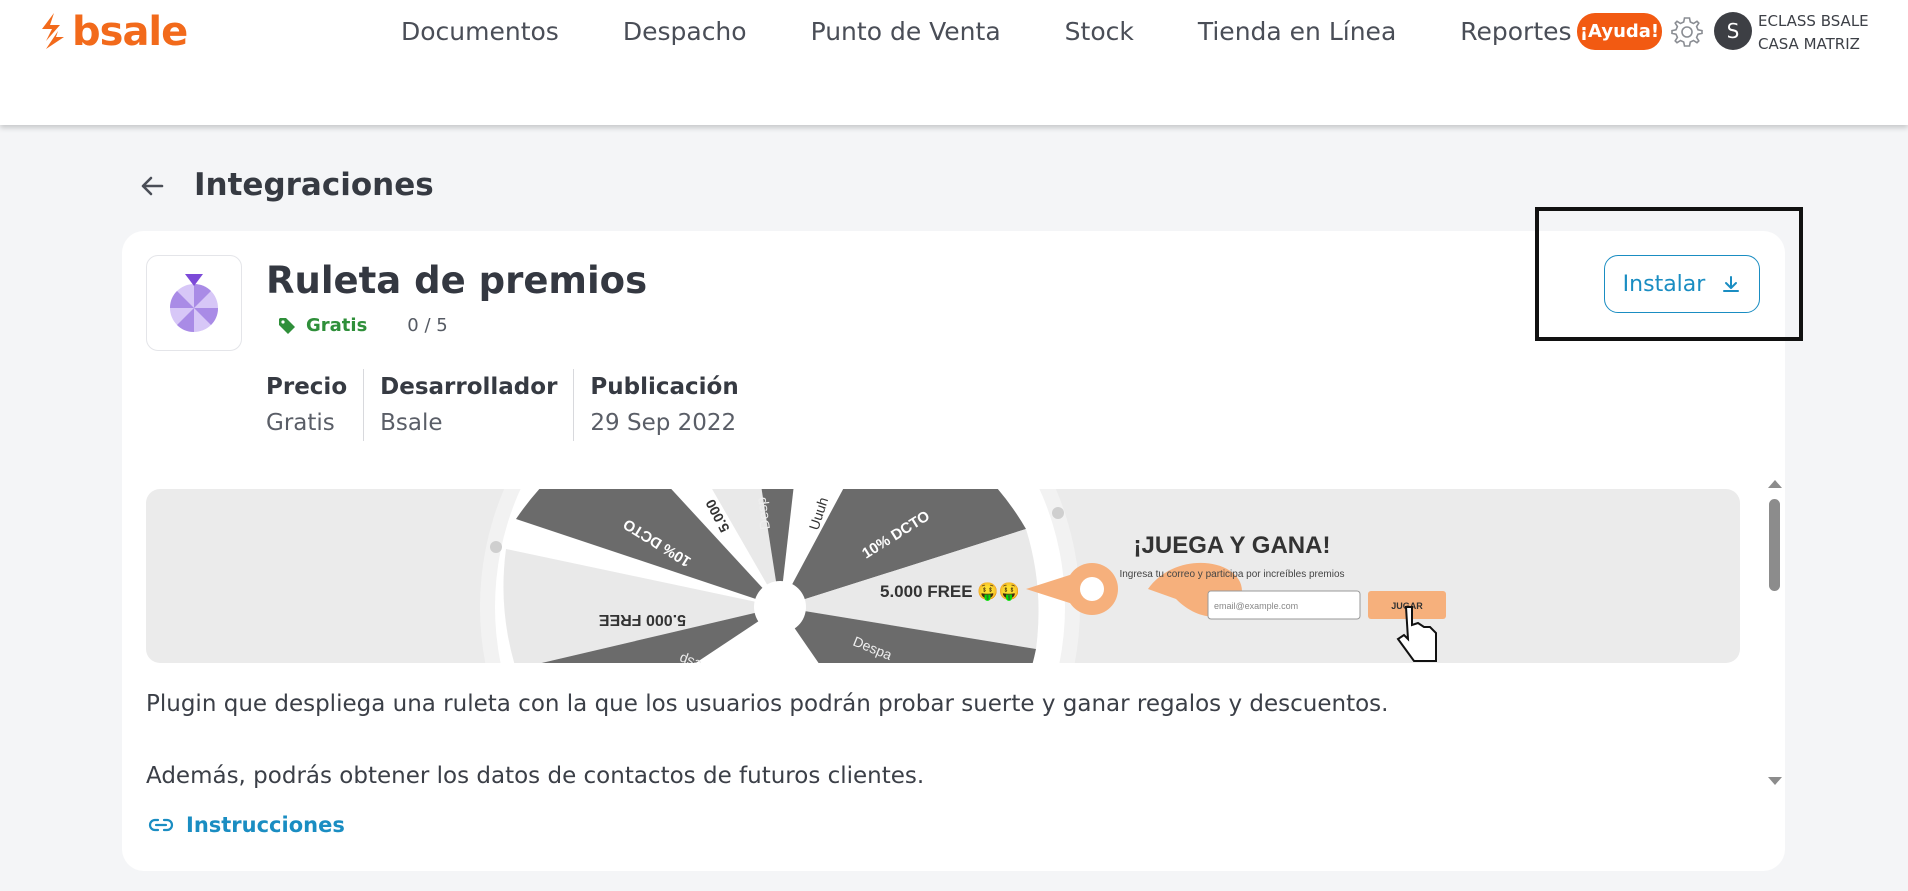 Image resolution: width=1908 pixels, height=891 pixels. What do you see at coordinates (314, 405) in the screenshot?
I see `meta-price: Precio Gratis` at bounding box center [314, 405].